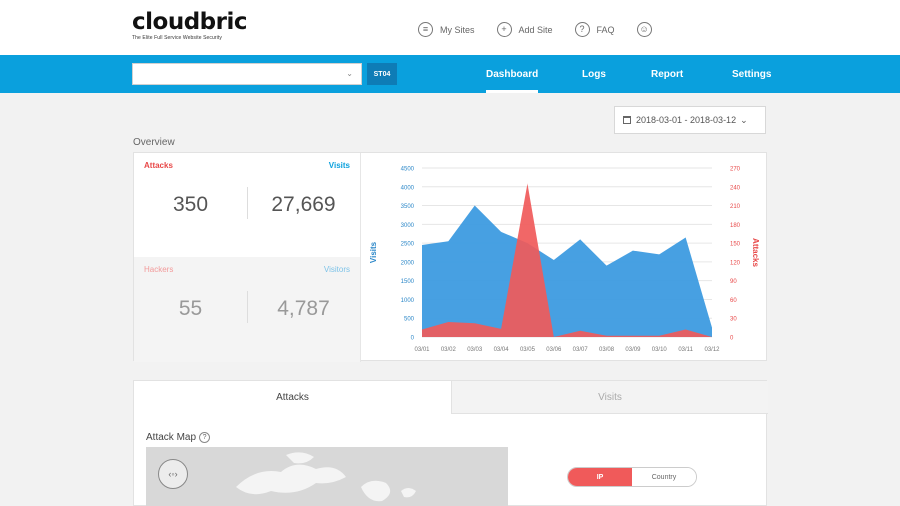 The height and width of the screenshot is (506, 900). Describe the element at coordinates (457, 29) in the screenshot. I see `my-sites-label: My Sites` at that location.